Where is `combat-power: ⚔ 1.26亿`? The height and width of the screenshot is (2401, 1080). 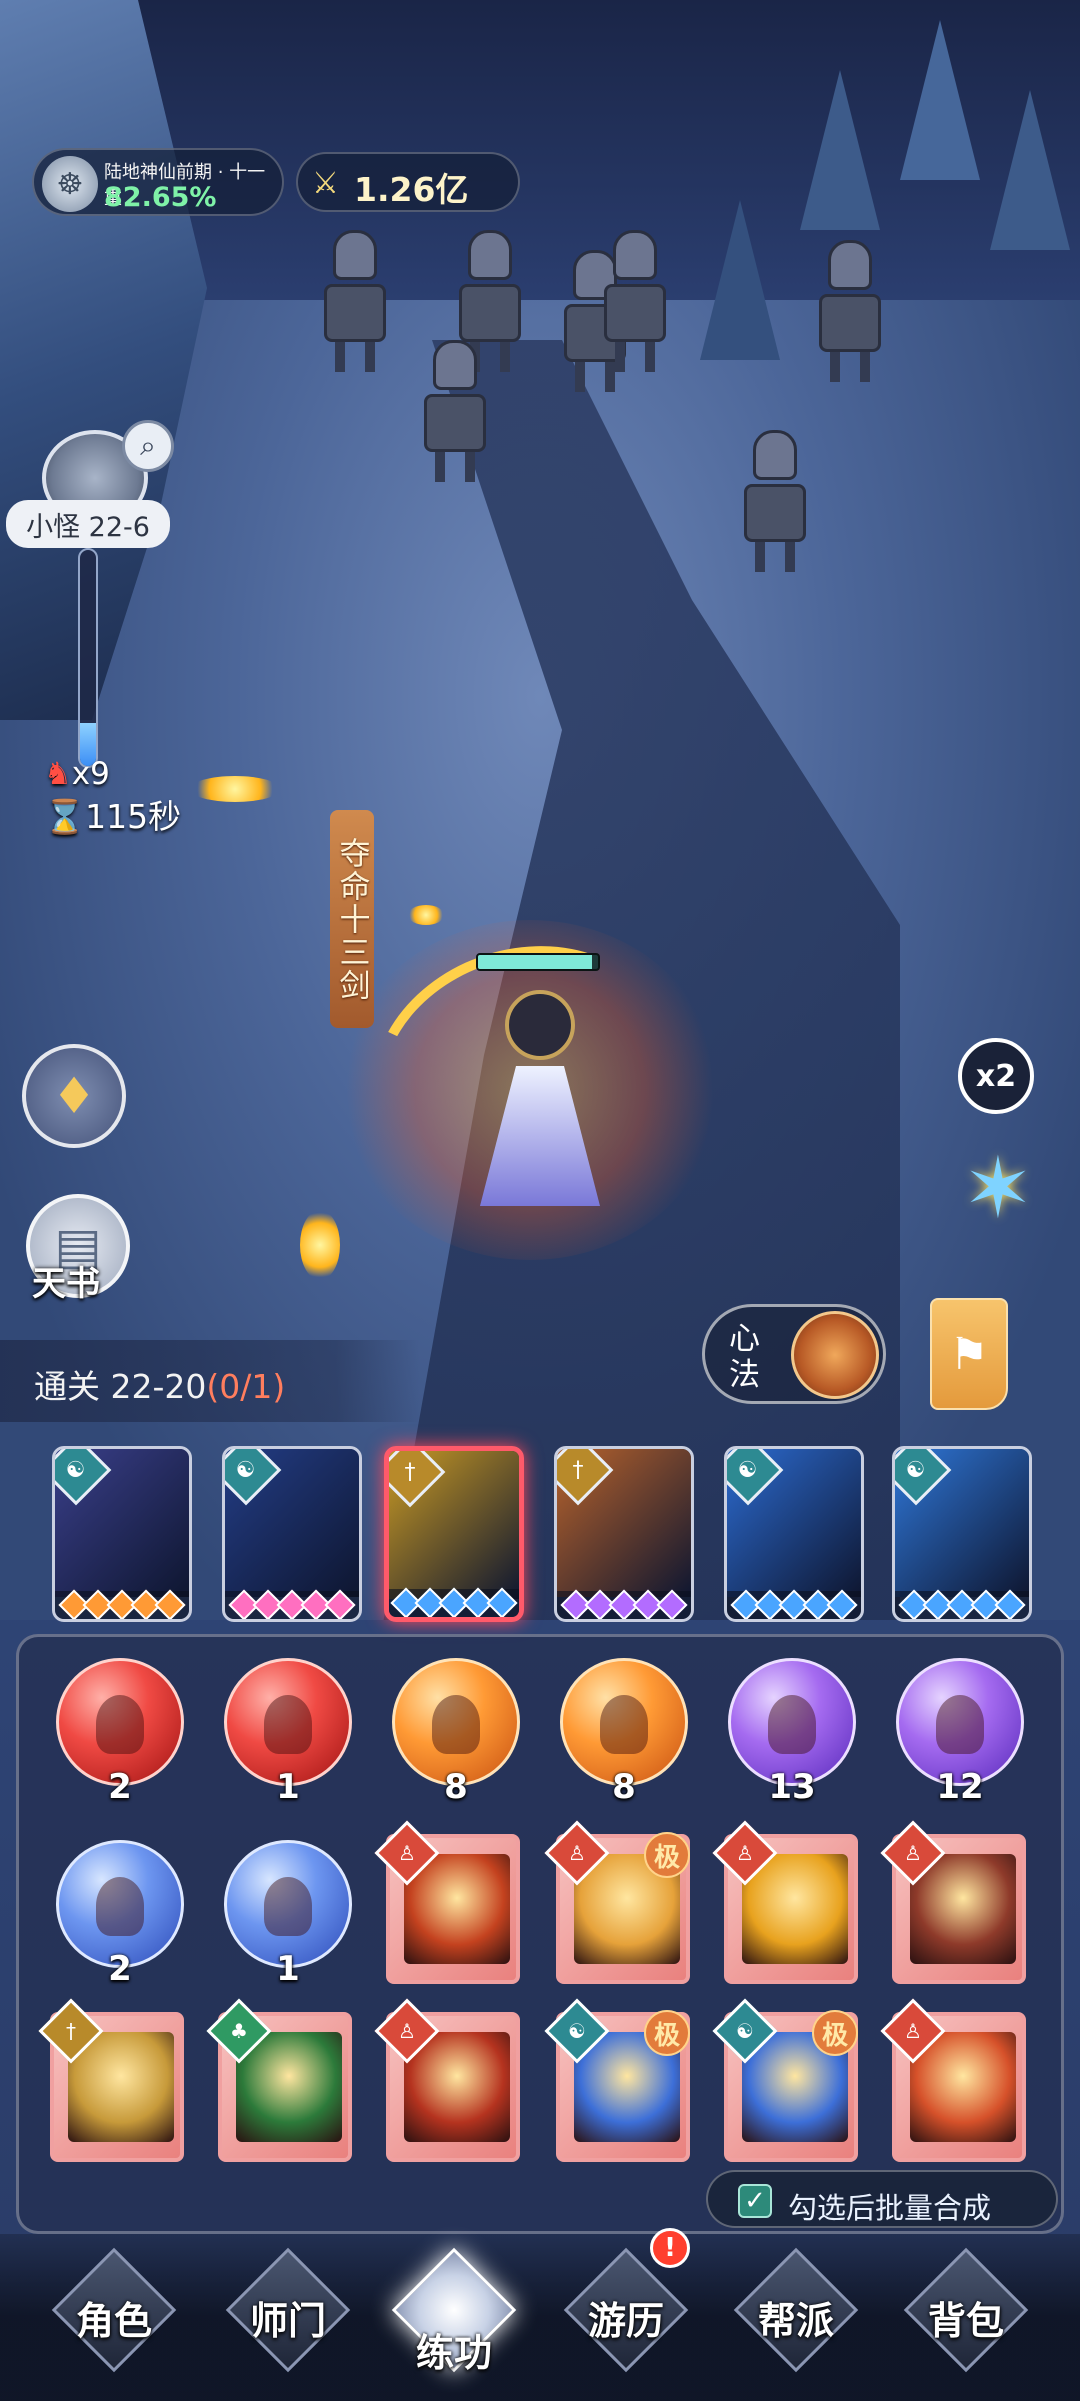 combat-power: ⚔ 1.26亿 is located at coordinates (408, 182).